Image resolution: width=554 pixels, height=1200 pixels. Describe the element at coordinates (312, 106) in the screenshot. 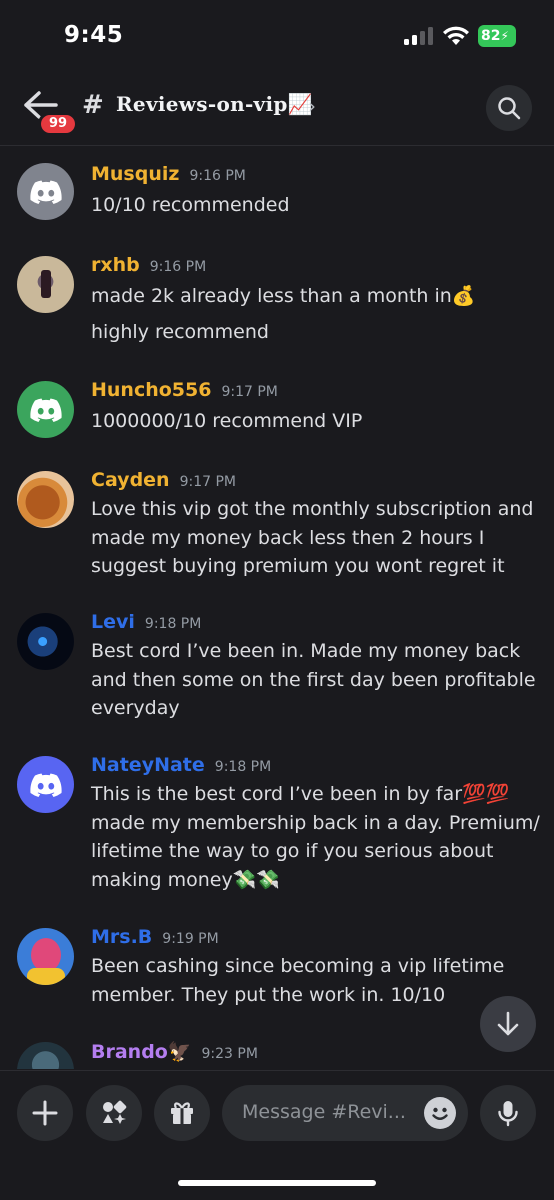

I see `chevron-right-icon: ›` at that location.